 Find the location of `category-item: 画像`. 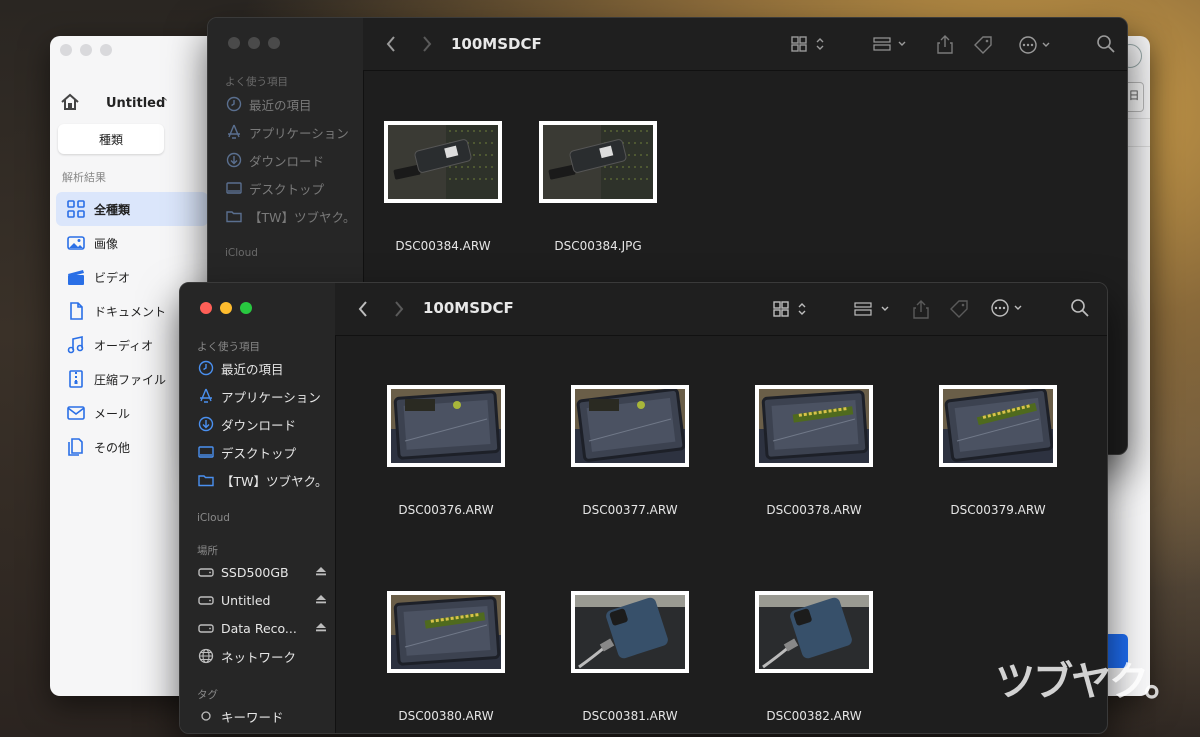

category-item: 画像 is located at coordinates (132, 243).